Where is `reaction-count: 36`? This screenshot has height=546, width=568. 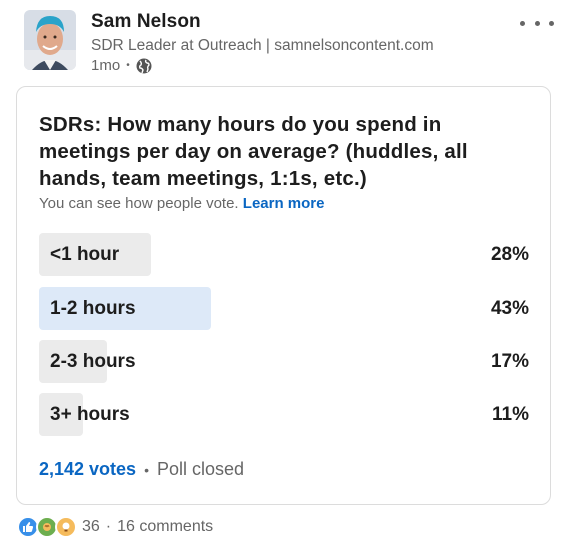
reaction-count: 36 is located at coordinates (91, 527).